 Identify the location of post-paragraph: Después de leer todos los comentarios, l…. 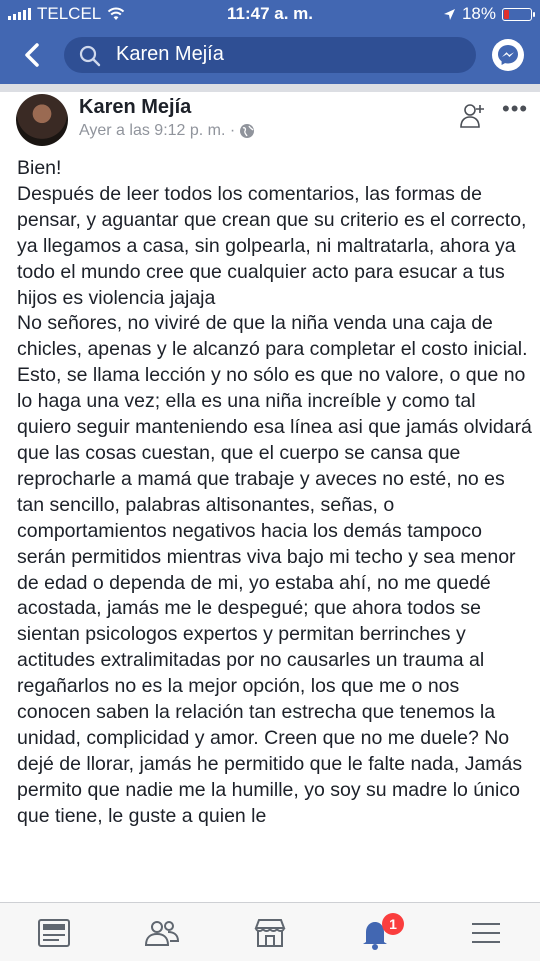
(272, 245).